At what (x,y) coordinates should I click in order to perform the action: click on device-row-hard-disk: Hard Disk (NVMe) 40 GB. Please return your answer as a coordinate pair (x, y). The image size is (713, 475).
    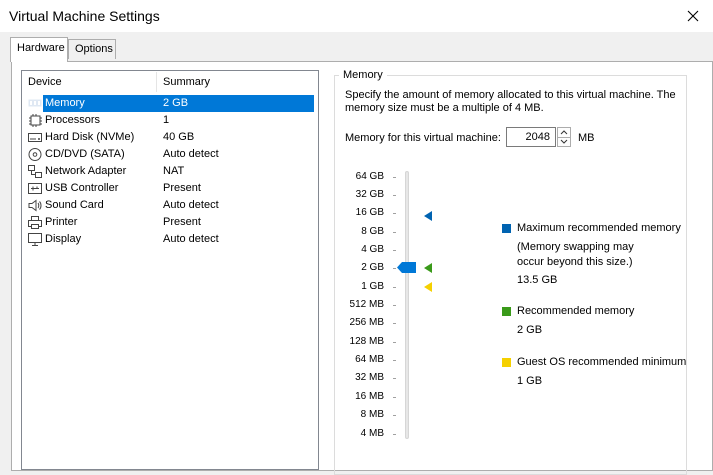
    Looking at the image, I should click on (170, 137).